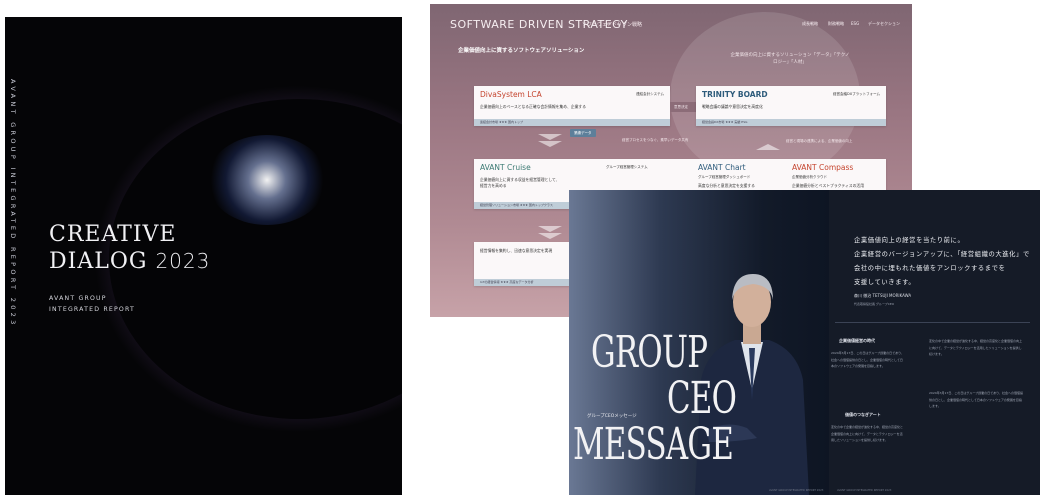 This screenshot has width=1040, height=495. Describe the element at coordinates (819, 141) in the screenshot. I see `note-value-up: 経営と現場の連携による、企業価値の向上` at that location.